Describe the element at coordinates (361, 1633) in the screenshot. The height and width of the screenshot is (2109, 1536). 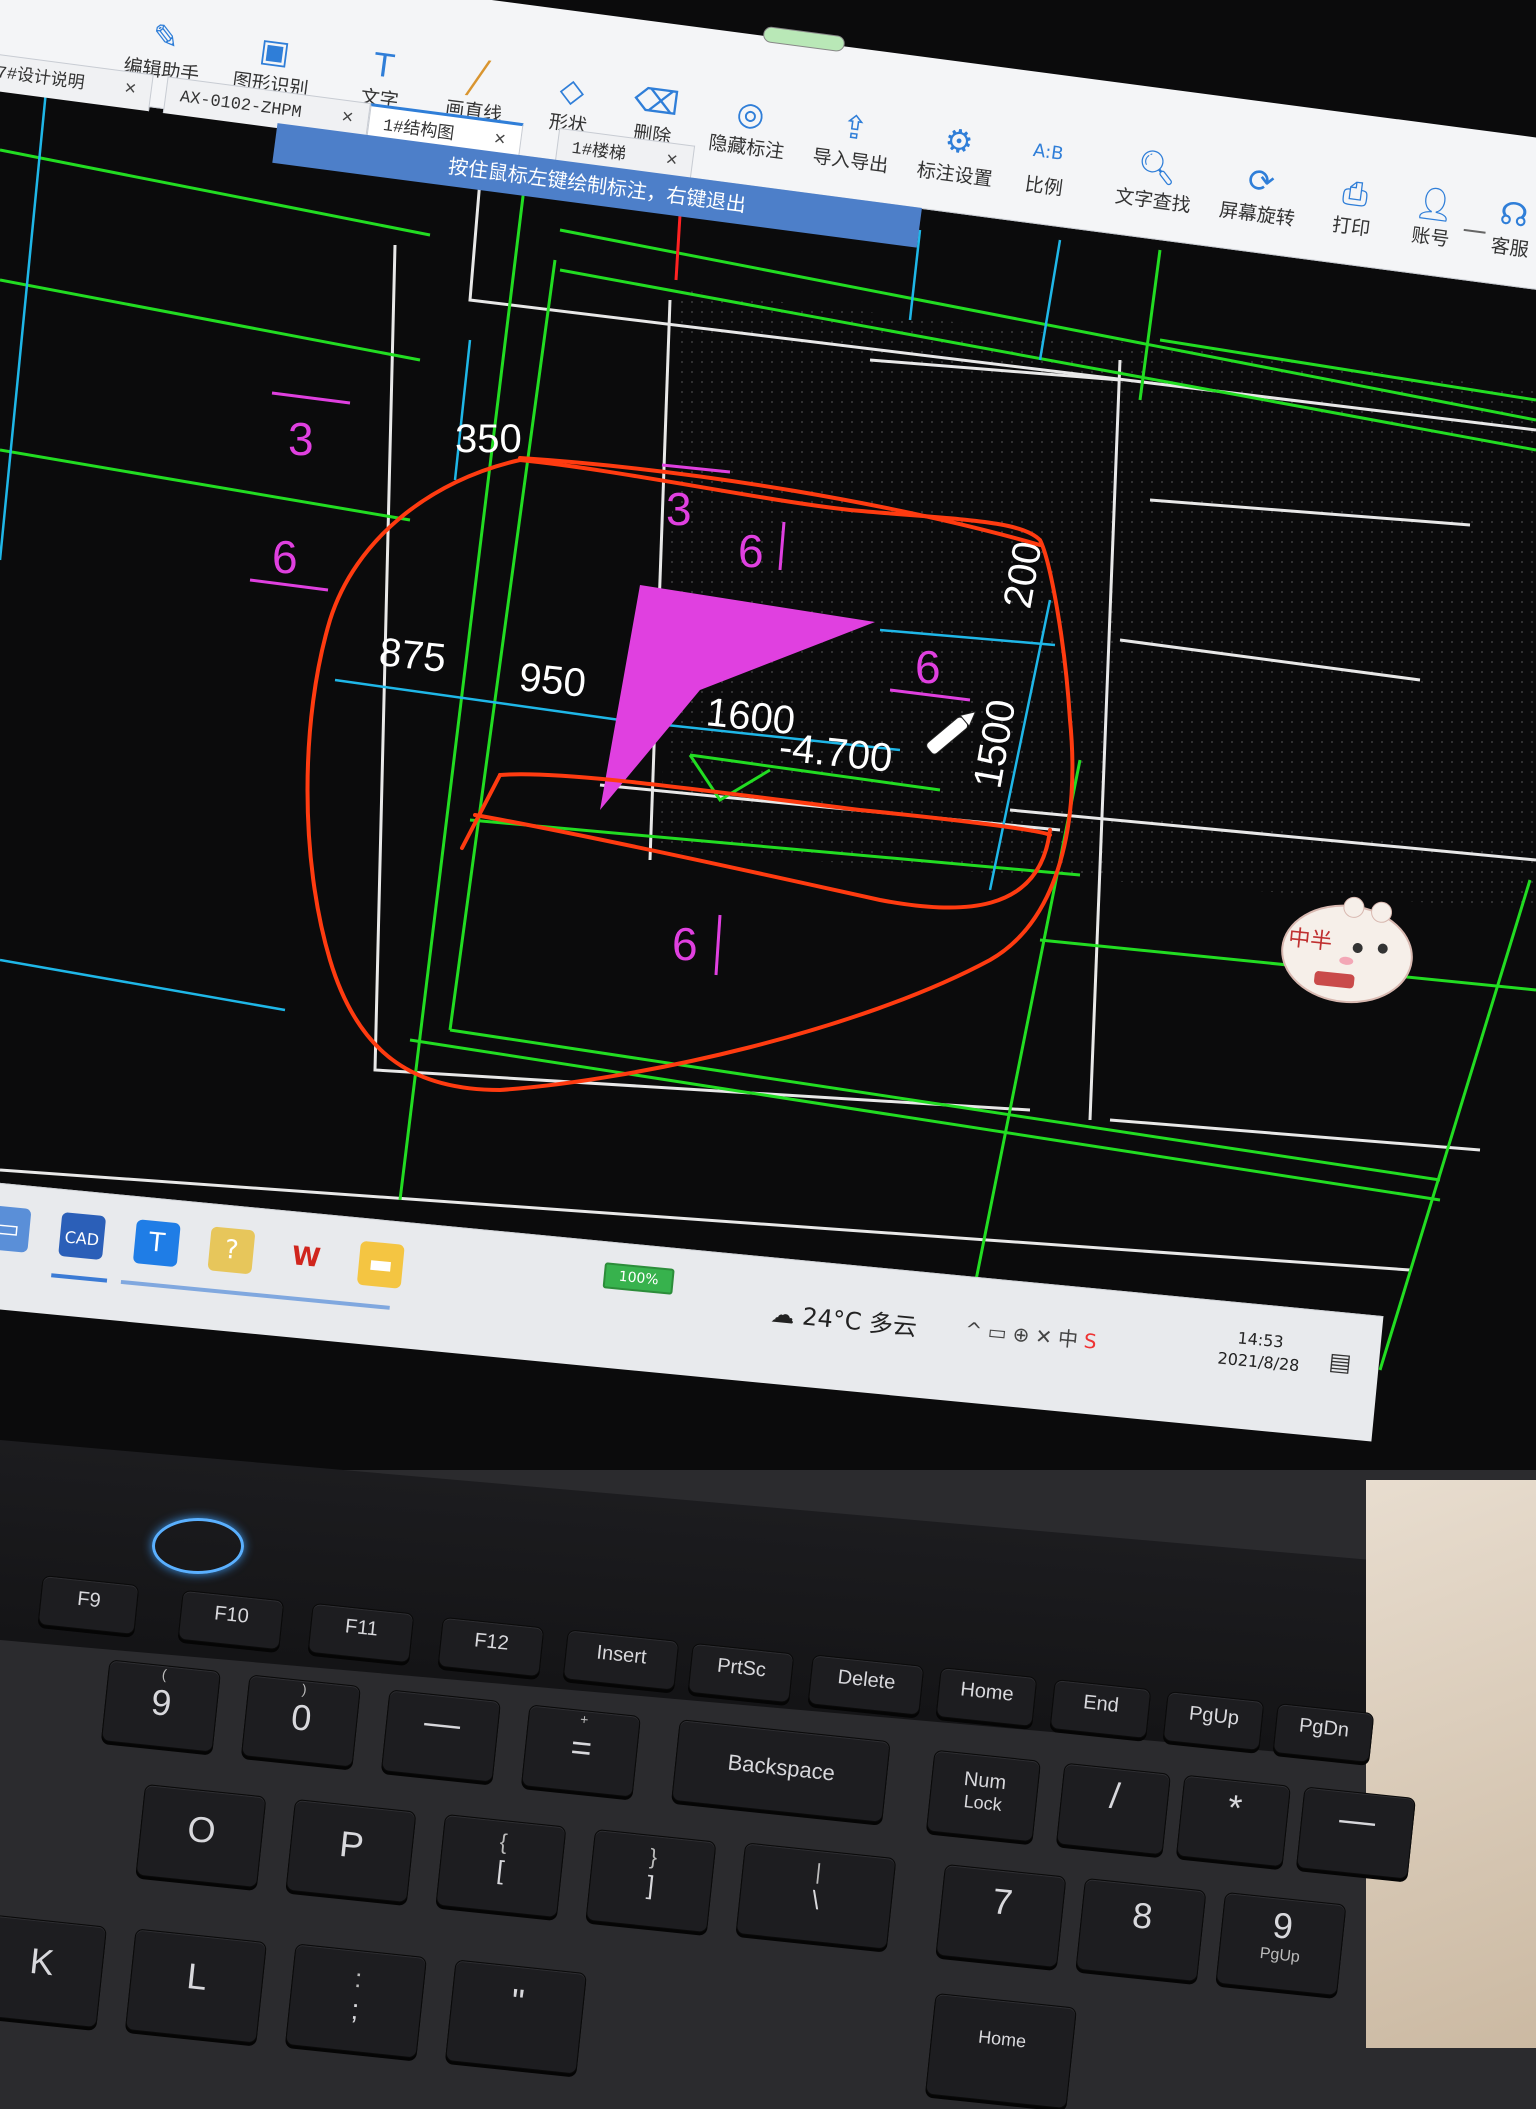
I see `key-f11: F11` at that location.